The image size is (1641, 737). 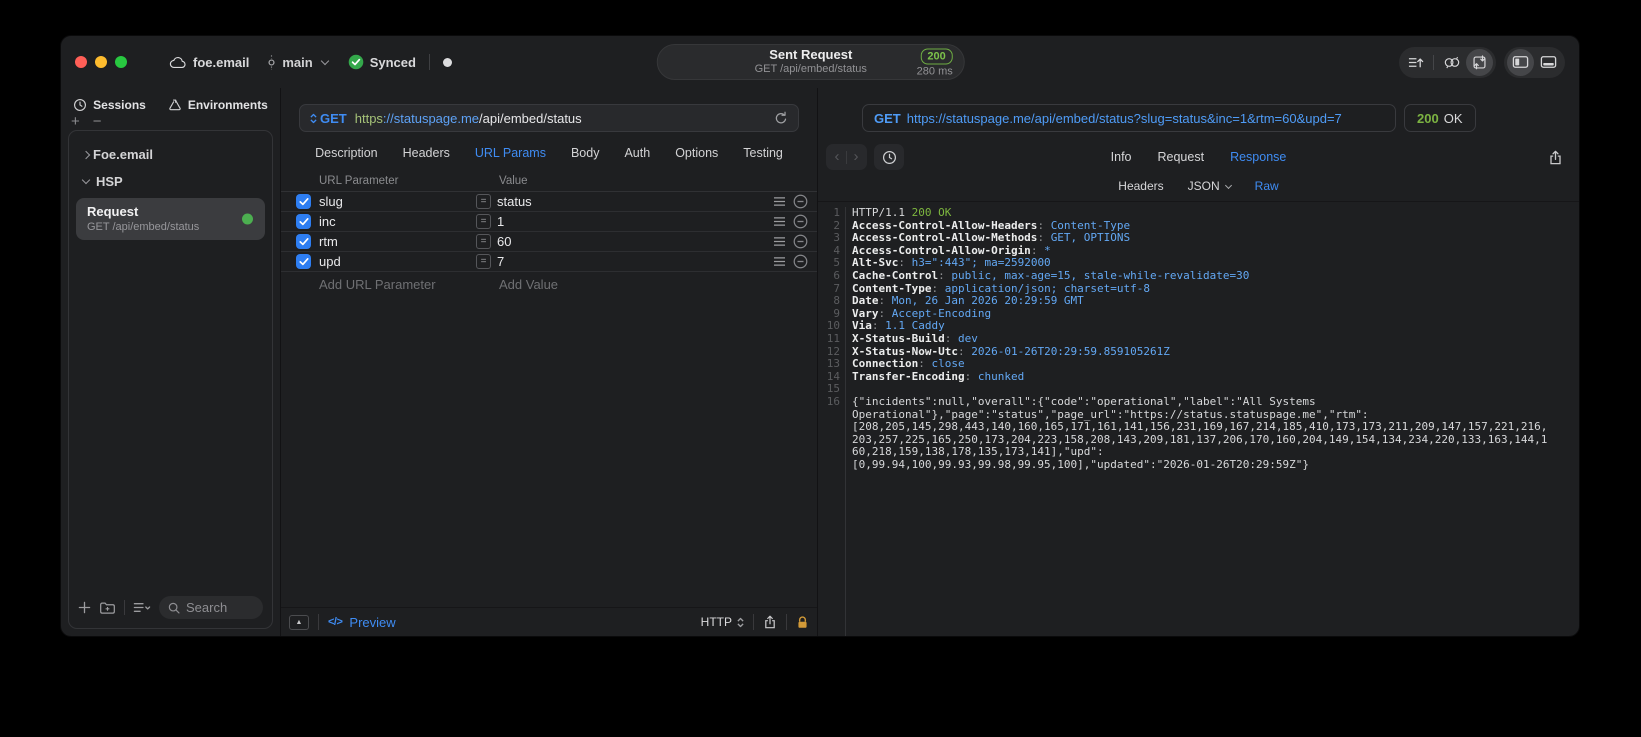 What do you see at coordinates (635, 261) in the screenshot?
I see `param-value-field: 7` at bounding box center [635, 261].